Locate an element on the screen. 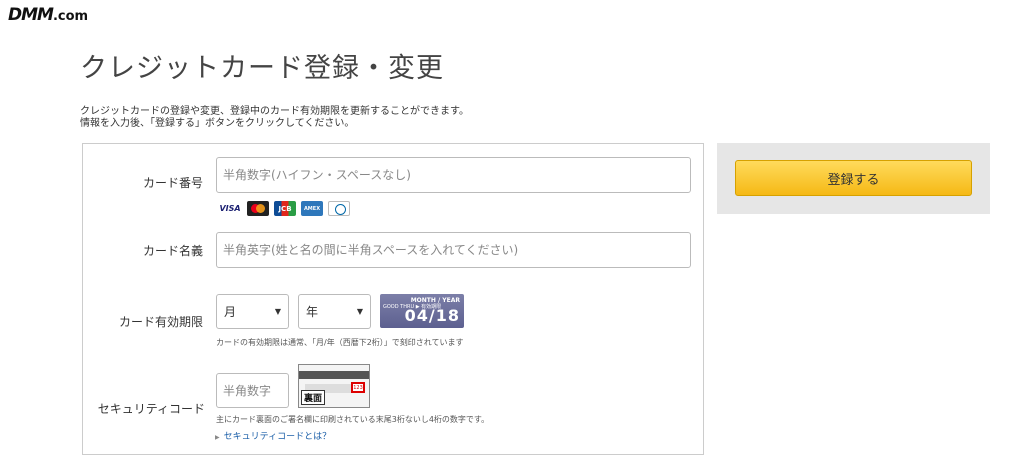 The image size is (1024, 466). mastercard-icon is located at coordinates (258, 208).